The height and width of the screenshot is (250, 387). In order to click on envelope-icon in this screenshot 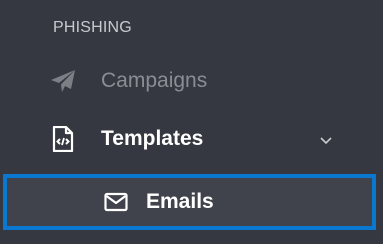, I will do `click(116, 202)`.